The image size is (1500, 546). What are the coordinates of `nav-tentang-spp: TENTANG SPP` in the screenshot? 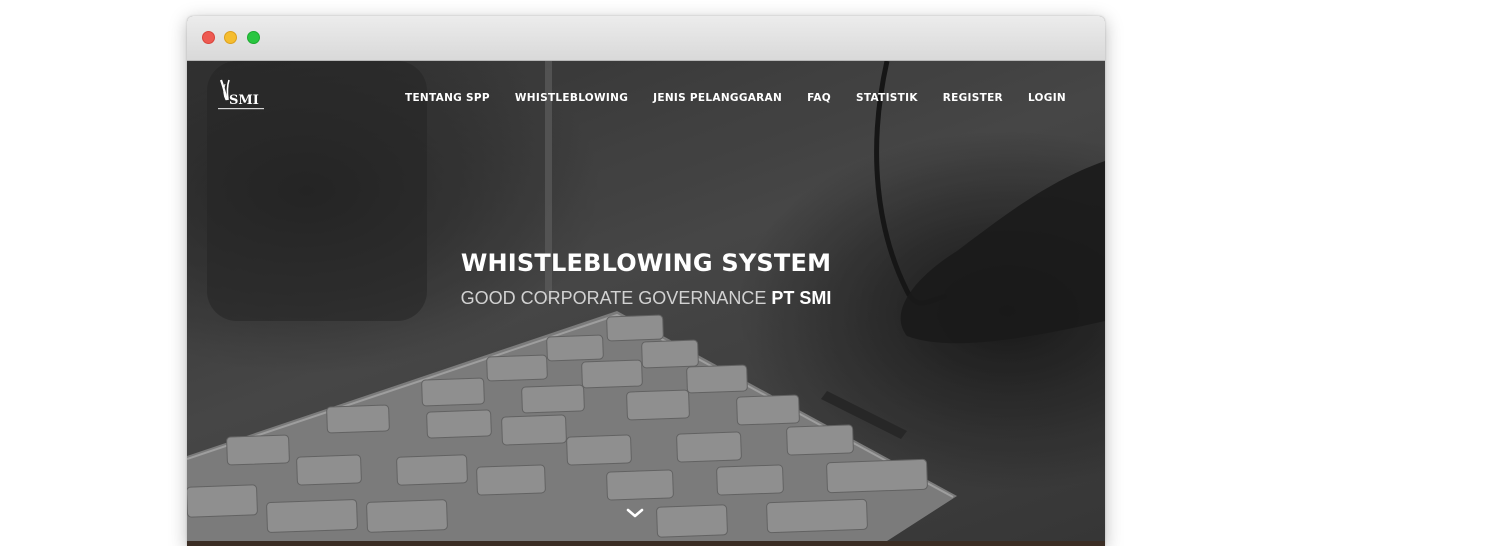 It's located at (447, 98).